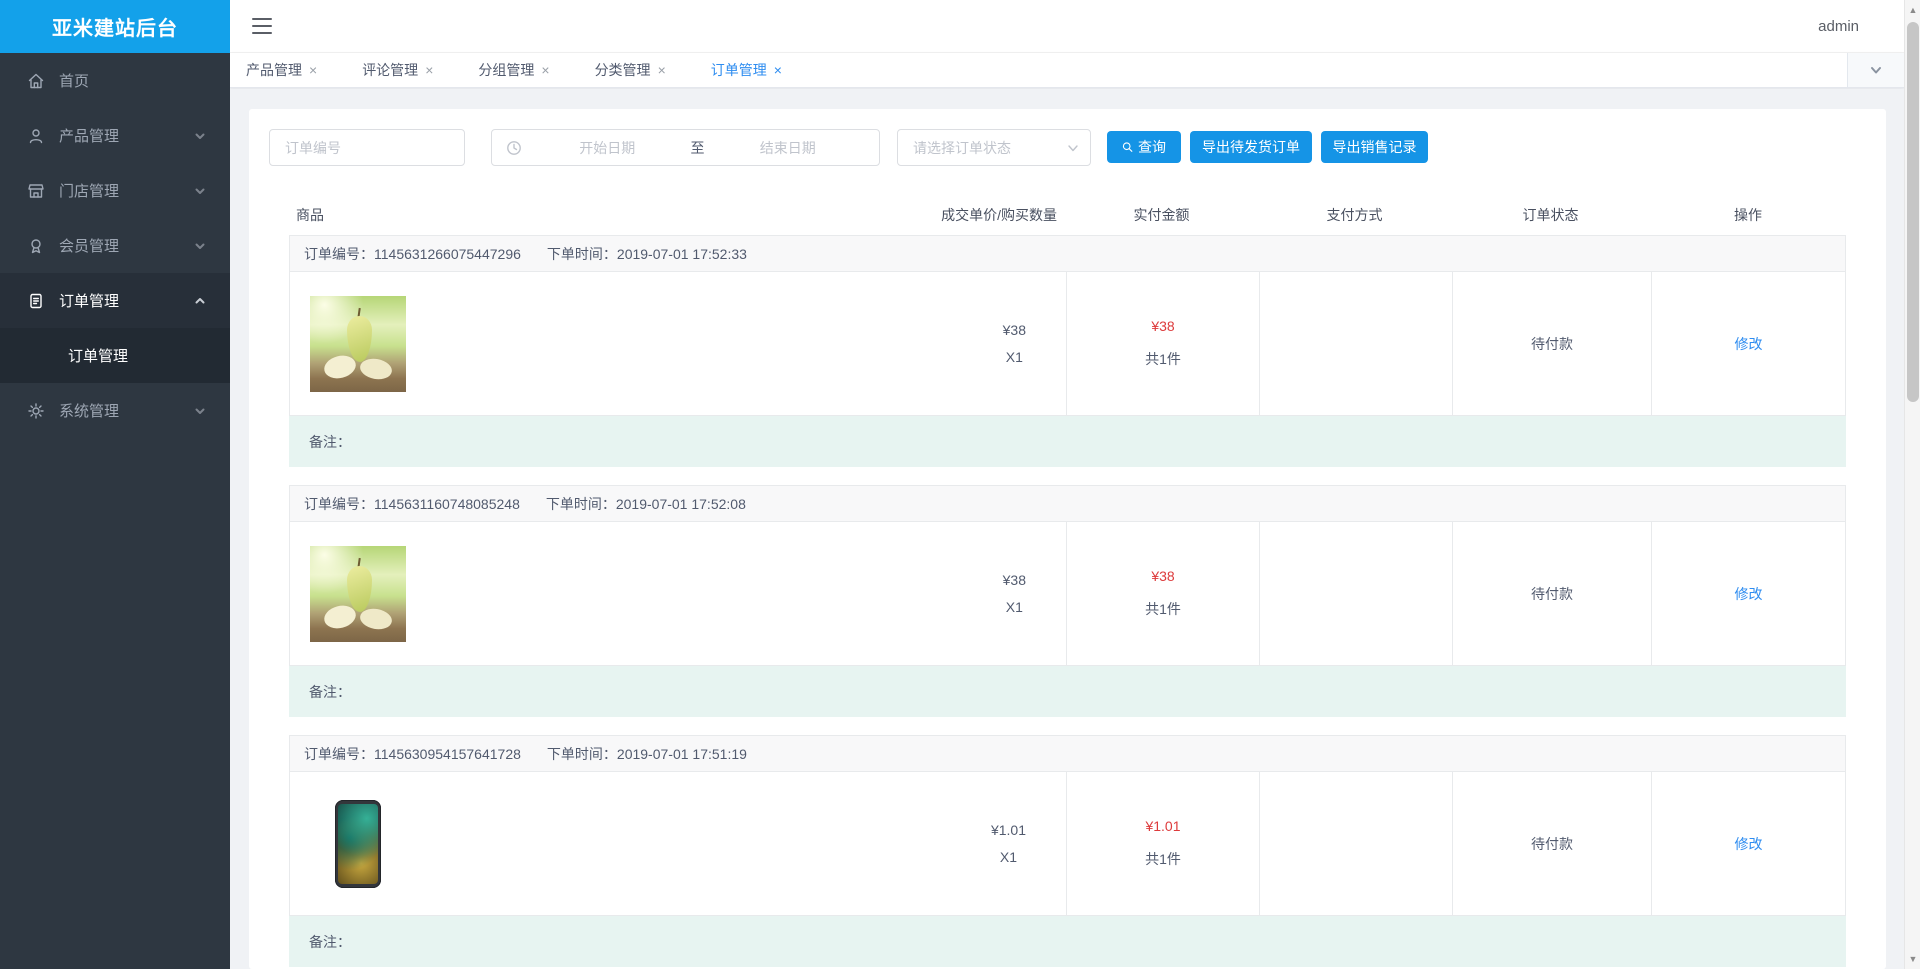 The height and width of the screenshot is (969, 1920). I want to click on sidebar-item-label: 系统管理, so click(89, 411).